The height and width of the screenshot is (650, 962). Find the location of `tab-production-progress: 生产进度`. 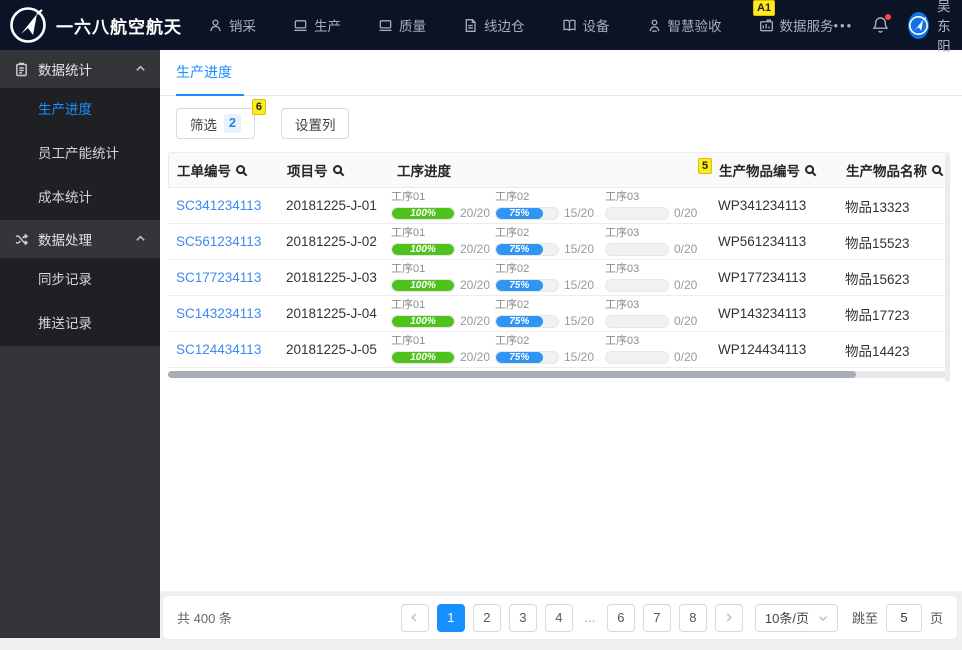

tab-production-progress: 生产进度 is located at coordinates (210, 79).